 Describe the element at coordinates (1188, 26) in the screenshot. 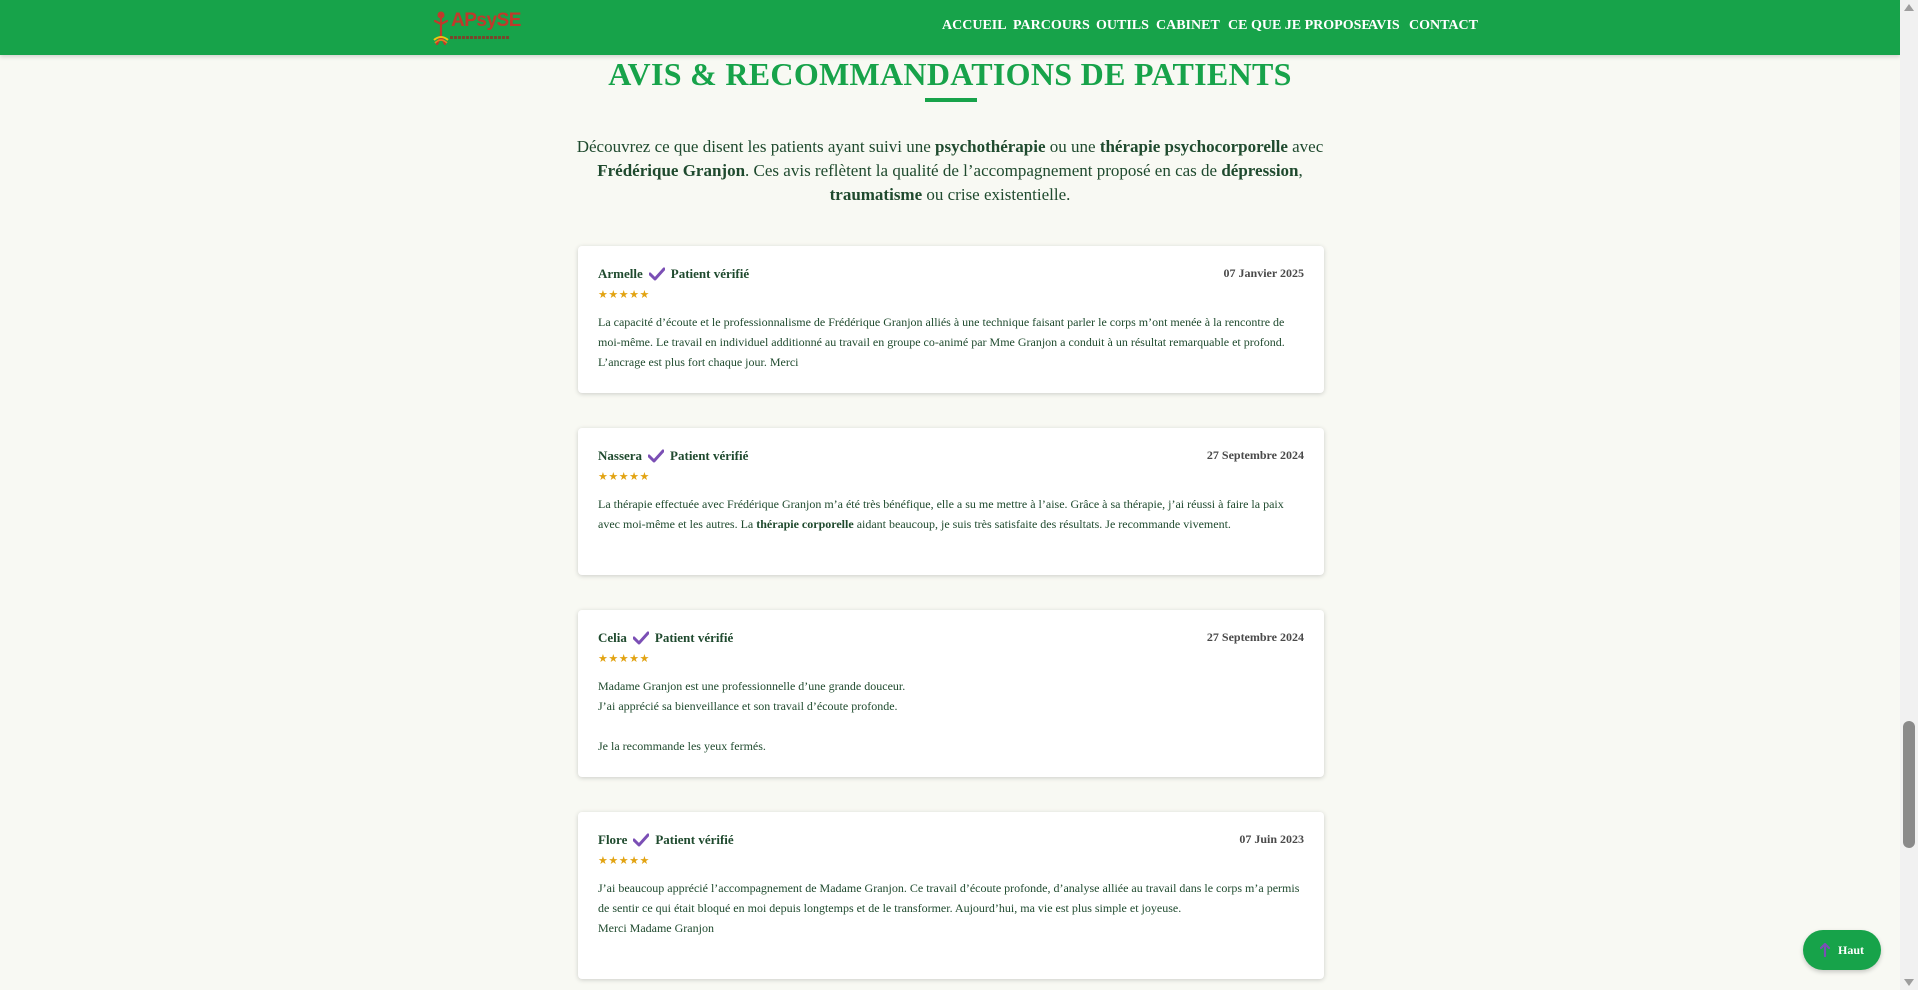

I see `nav-item-cabinet: CABINET` at that location.